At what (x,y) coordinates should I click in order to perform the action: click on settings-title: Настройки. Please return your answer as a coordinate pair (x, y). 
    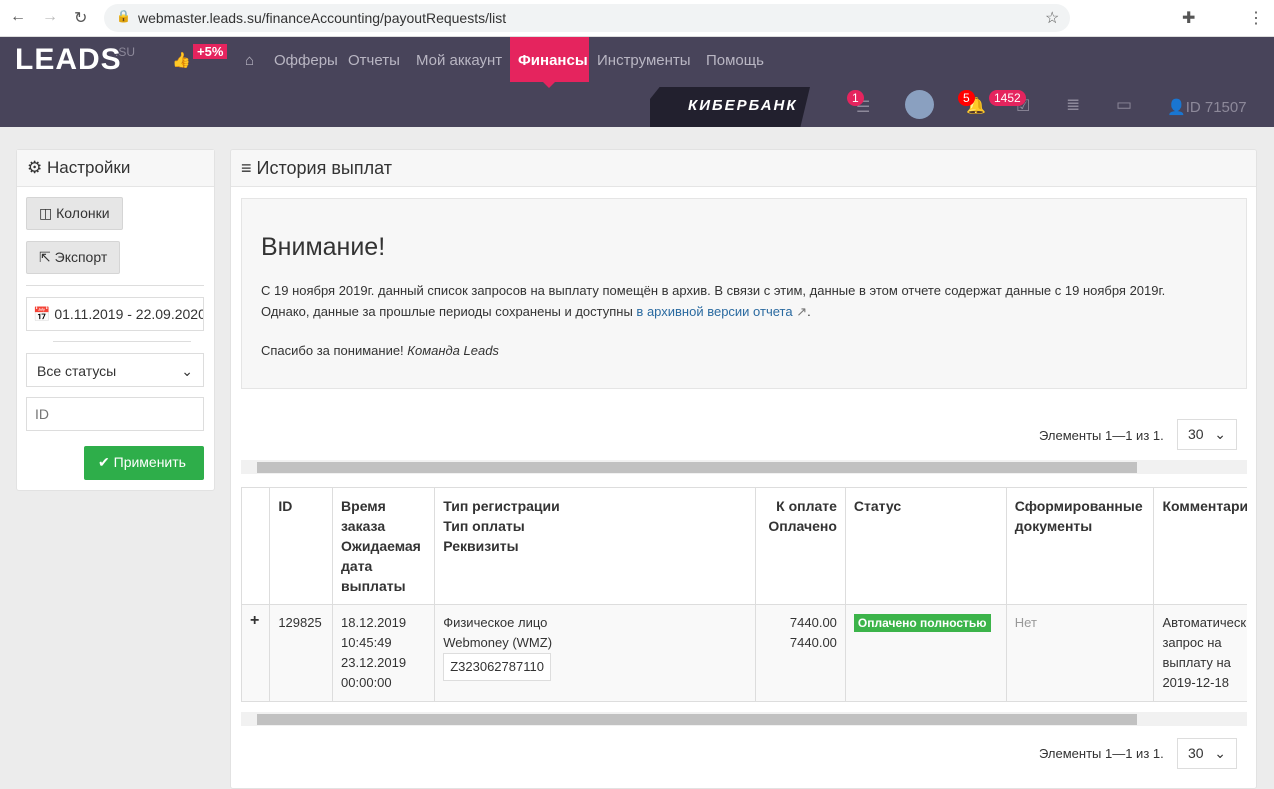
    Looking at the image, I should click on (88, 167).